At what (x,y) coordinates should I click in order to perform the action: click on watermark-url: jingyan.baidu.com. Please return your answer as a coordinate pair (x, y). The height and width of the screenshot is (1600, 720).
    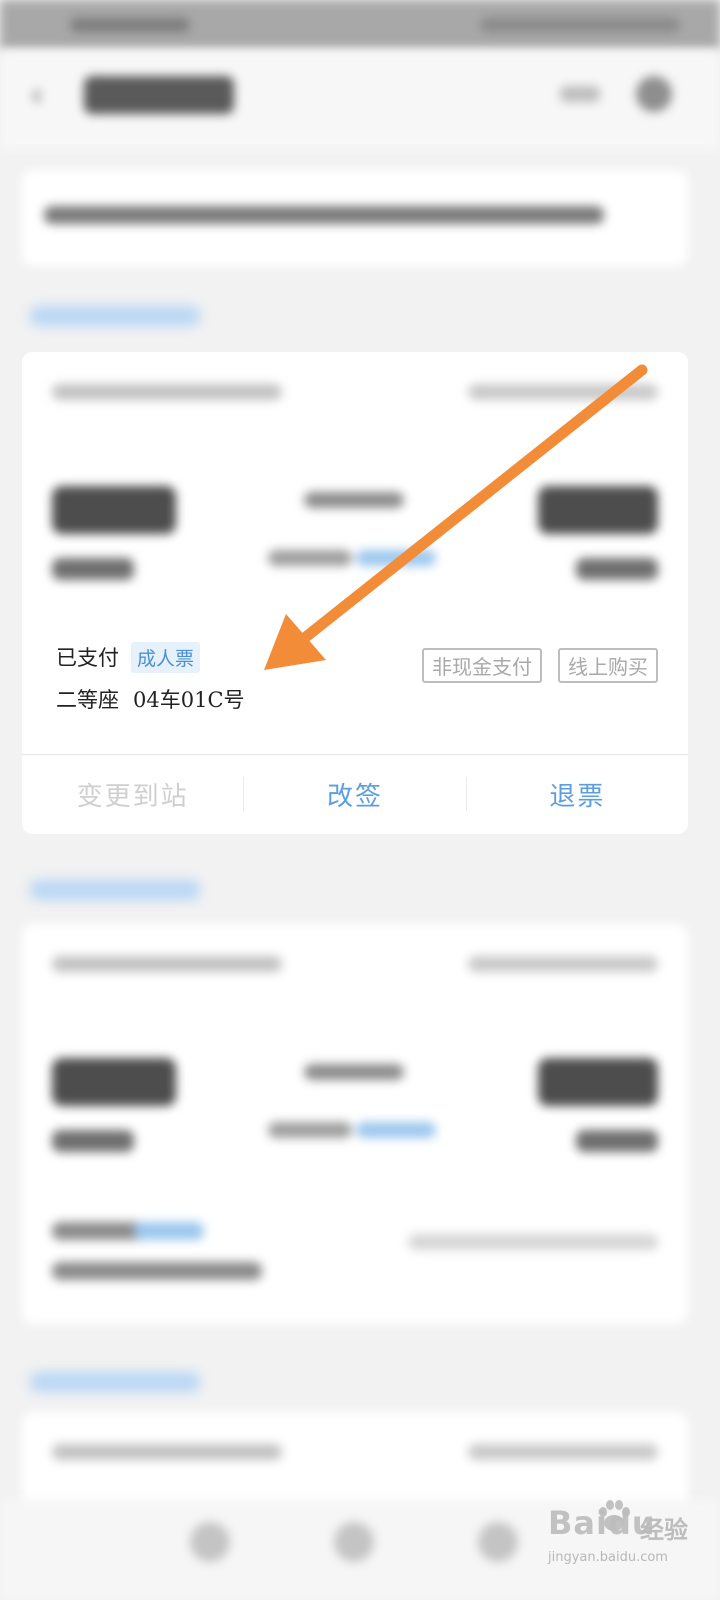
    Looking at the image, I should click on (608, 1557).